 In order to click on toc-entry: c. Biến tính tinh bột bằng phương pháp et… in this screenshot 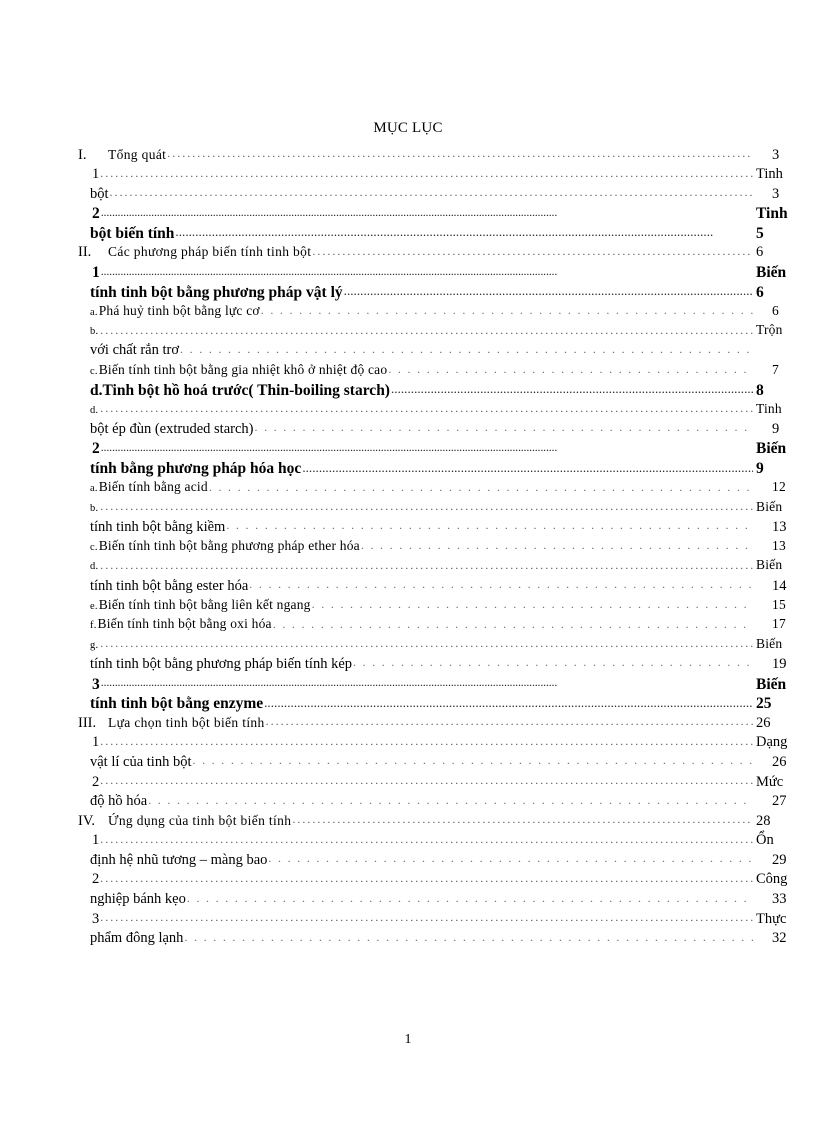, I will do `click(408, 546)`.